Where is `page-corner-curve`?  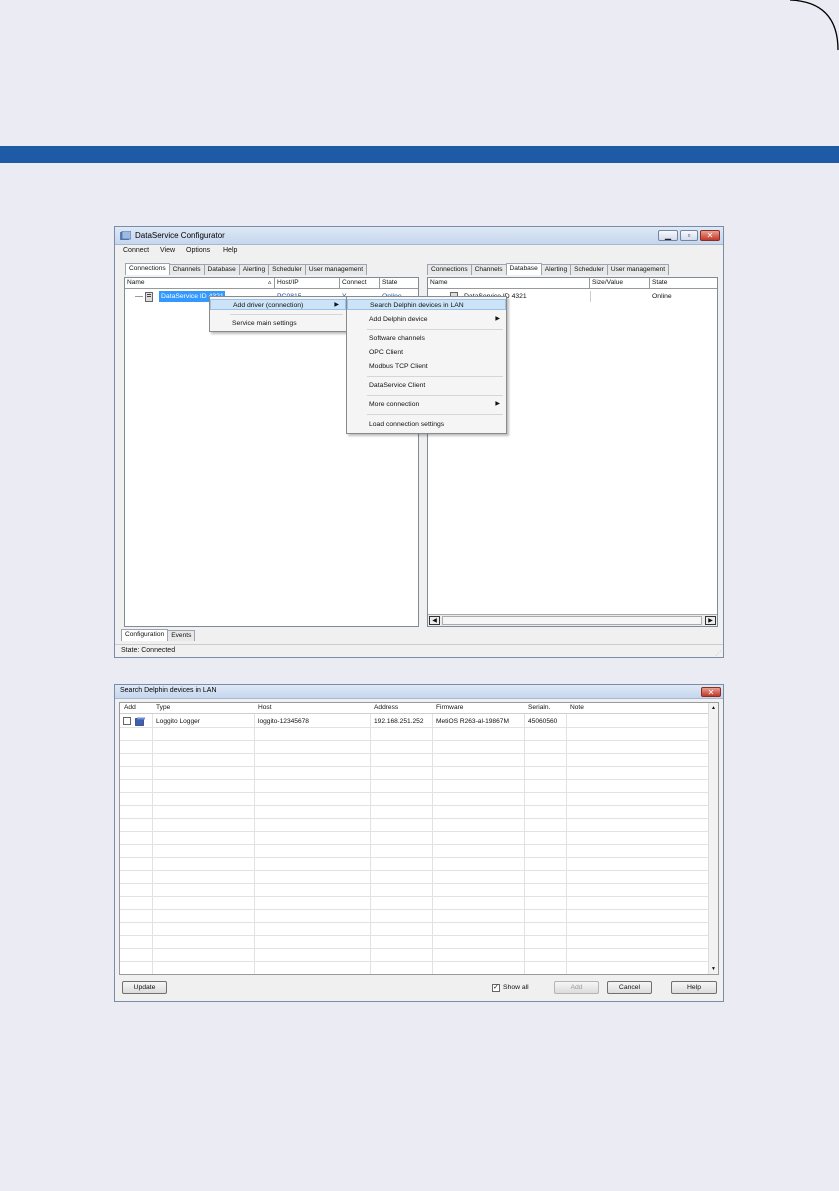
page-corner-curve is located at coordinates (814, 25).